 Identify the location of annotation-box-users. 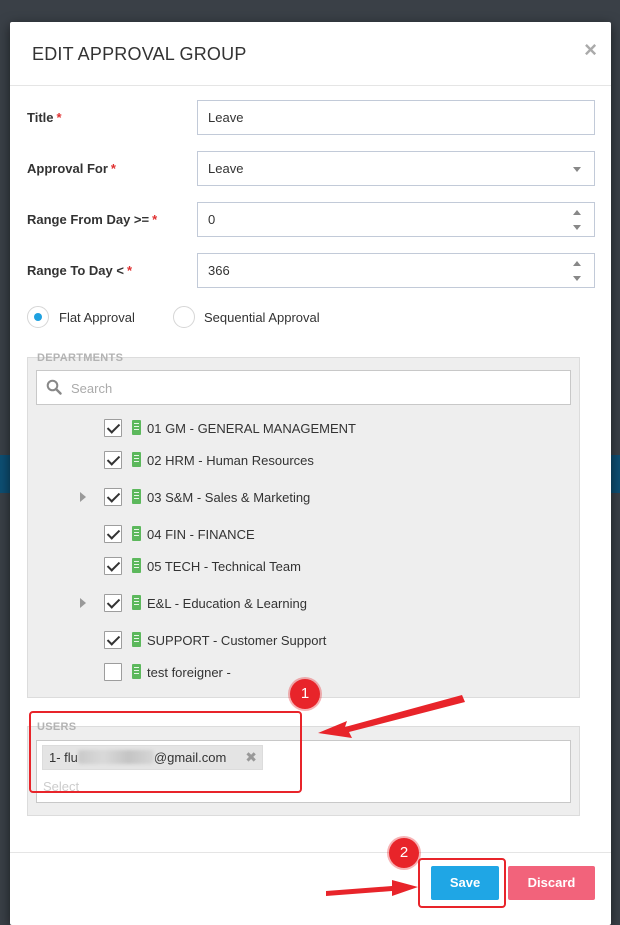
(165, 752).